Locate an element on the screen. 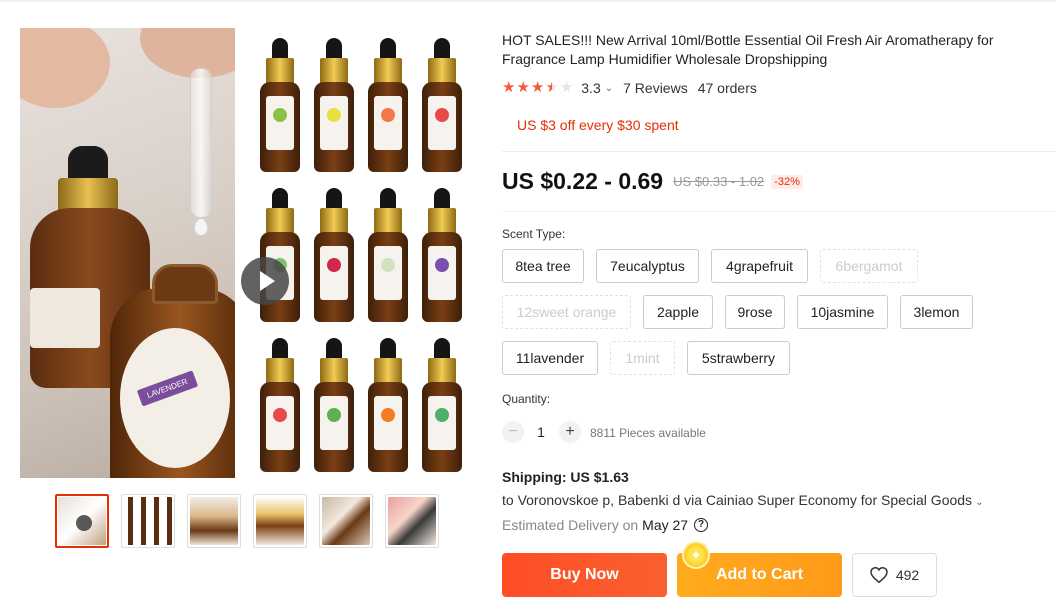 This screenshot has width=1056, height=606. sku-option-disabled: 12sweet orange is located at coordinates (566, 312).